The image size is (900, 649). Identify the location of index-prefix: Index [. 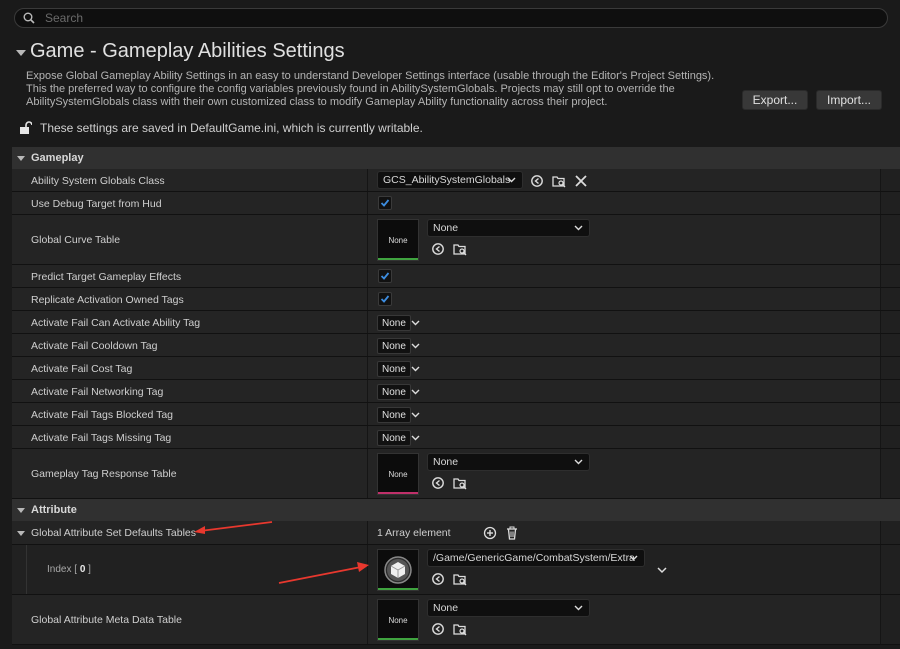
(63, 569).